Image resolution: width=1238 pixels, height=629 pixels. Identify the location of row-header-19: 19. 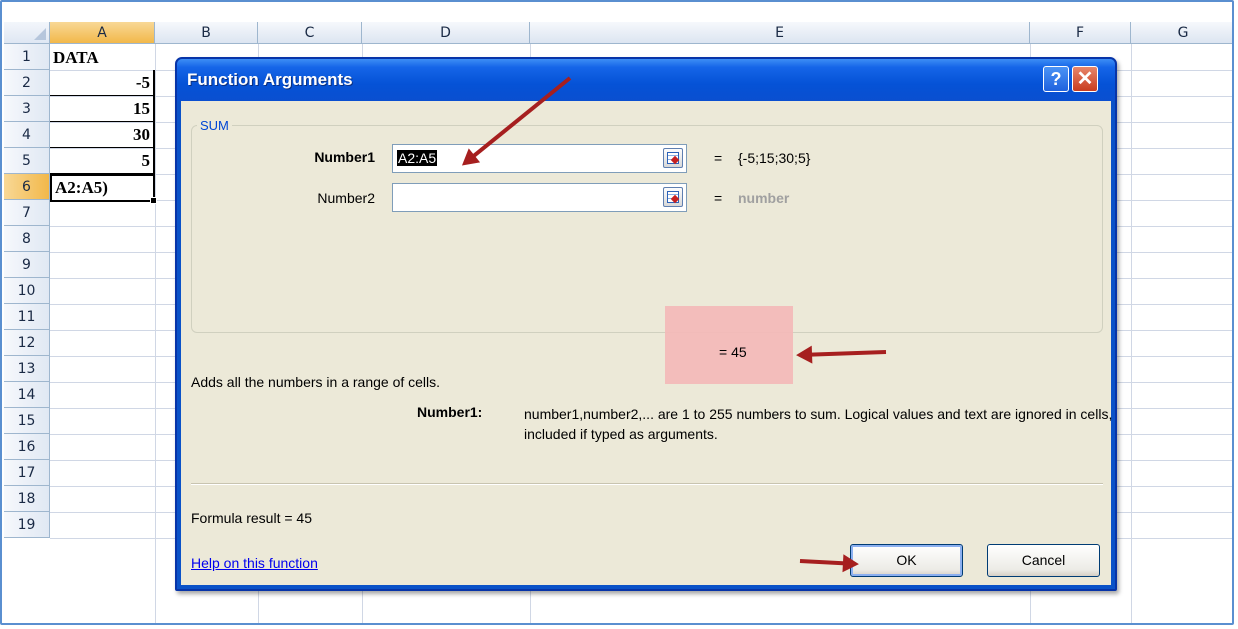
(27, 525).